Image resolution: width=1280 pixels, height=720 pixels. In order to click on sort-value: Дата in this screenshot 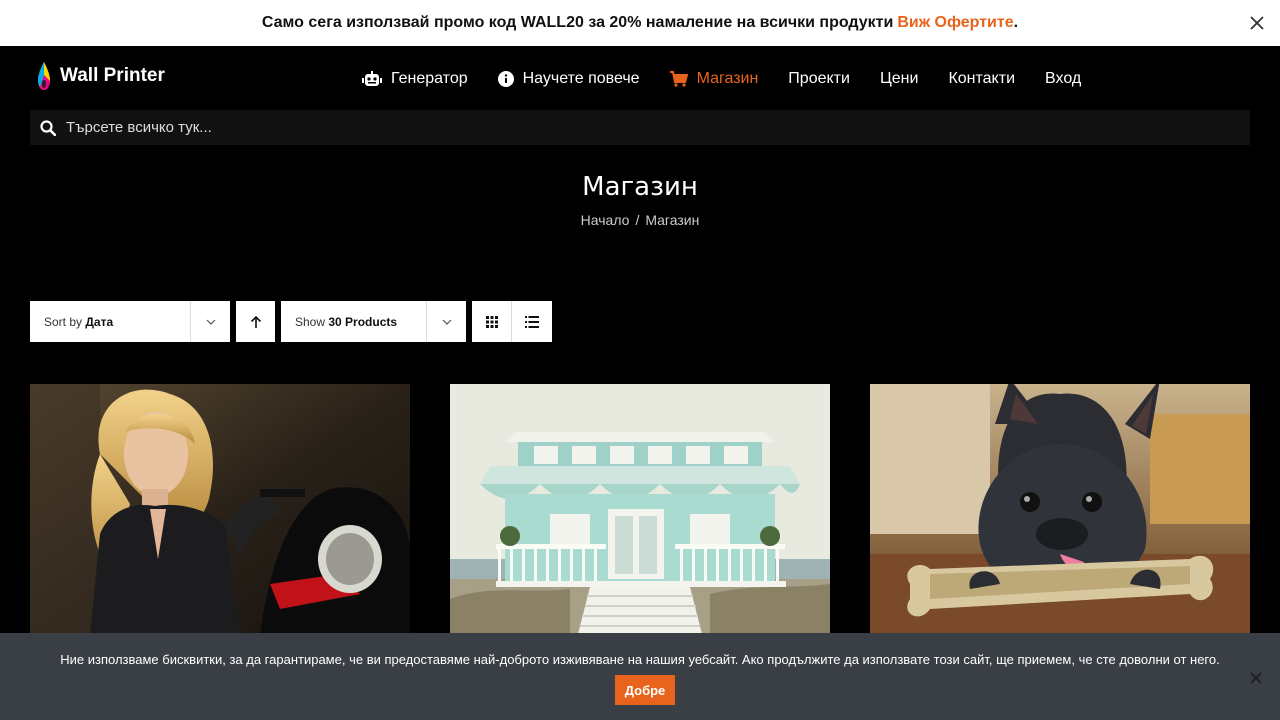, I will do `click(99, 321)`.